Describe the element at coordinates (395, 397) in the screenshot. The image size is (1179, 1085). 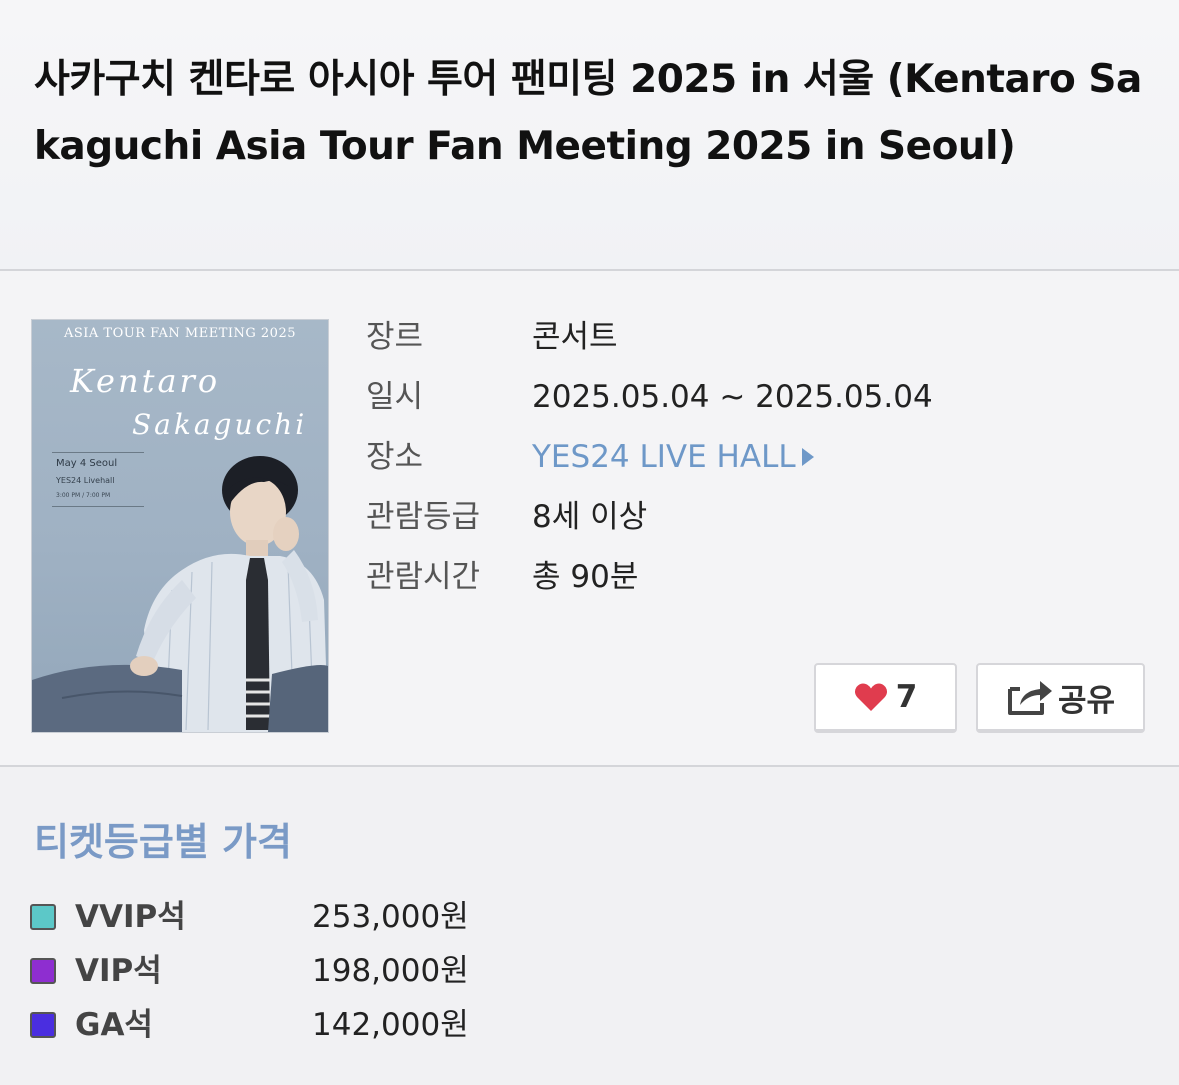
I see `detail-label: 일시` at that location.